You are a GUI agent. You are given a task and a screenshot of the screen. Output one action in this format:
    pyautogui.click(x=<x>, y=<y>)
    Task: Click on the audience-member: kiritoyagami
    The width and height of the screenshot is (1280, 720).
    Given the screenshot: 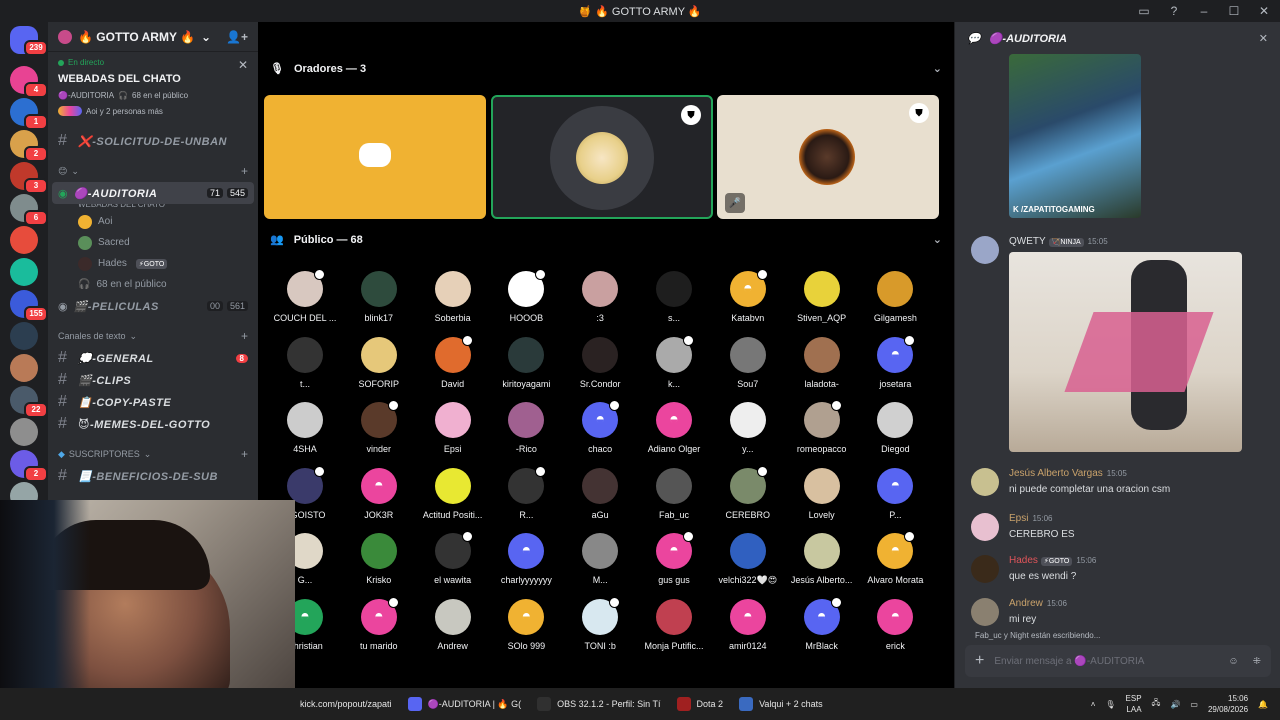 What is the action you would take?
    pyautogui.click(x=526, y=362)
    